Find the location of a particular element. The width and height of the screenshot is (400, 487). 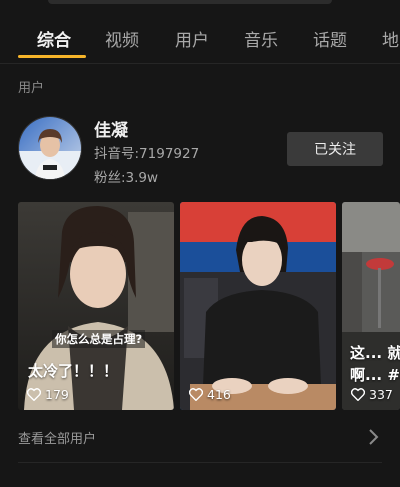

video-caption: 太冷了！！！ is located at coordinates (73, 371).